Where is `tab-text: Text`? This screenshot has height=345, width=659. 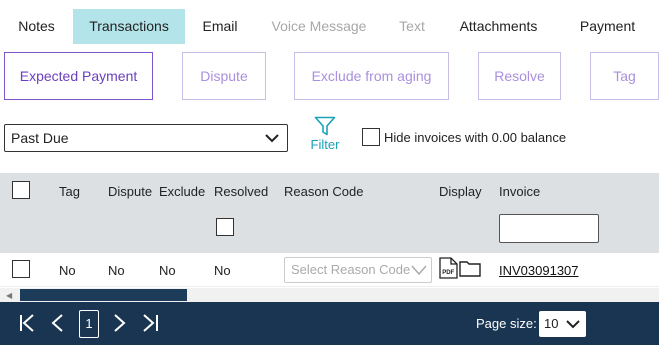 tab-text: Text is located at coordinates (412, 26).